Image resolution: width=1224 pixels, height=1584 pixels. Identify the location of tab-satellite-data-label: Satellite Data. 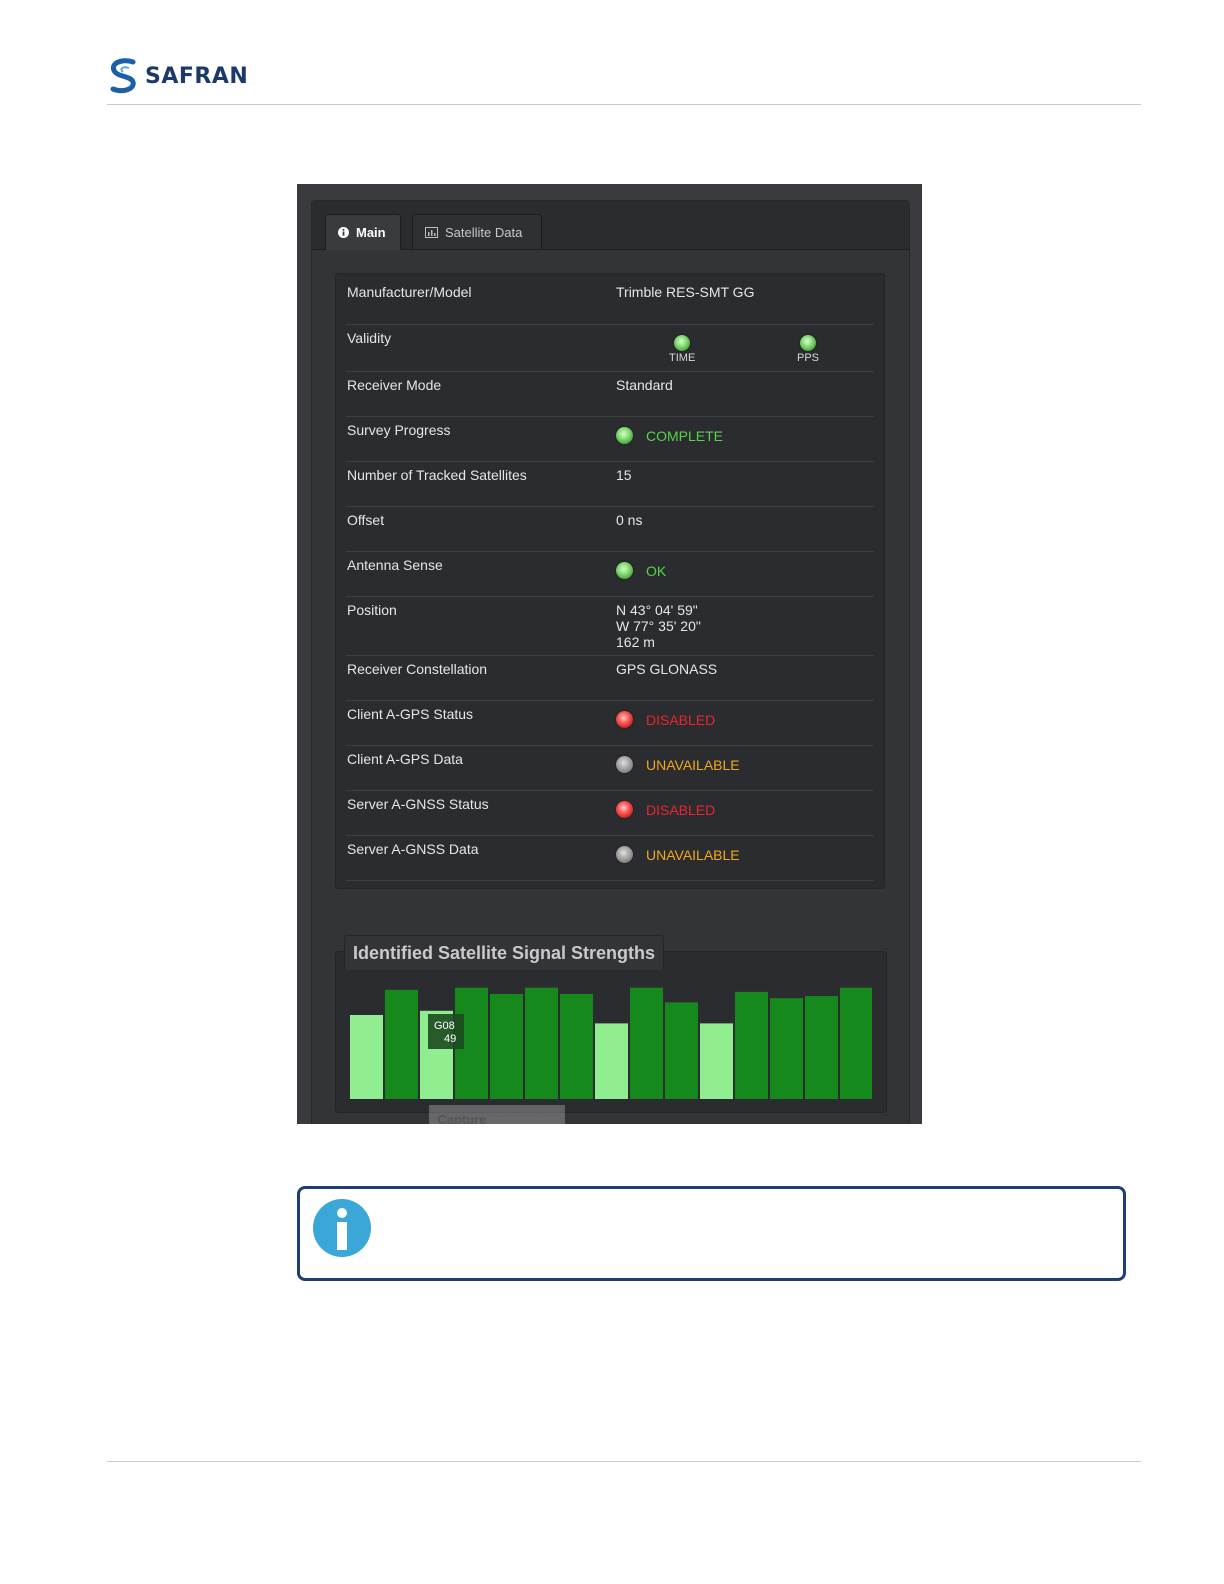
(484, 232).